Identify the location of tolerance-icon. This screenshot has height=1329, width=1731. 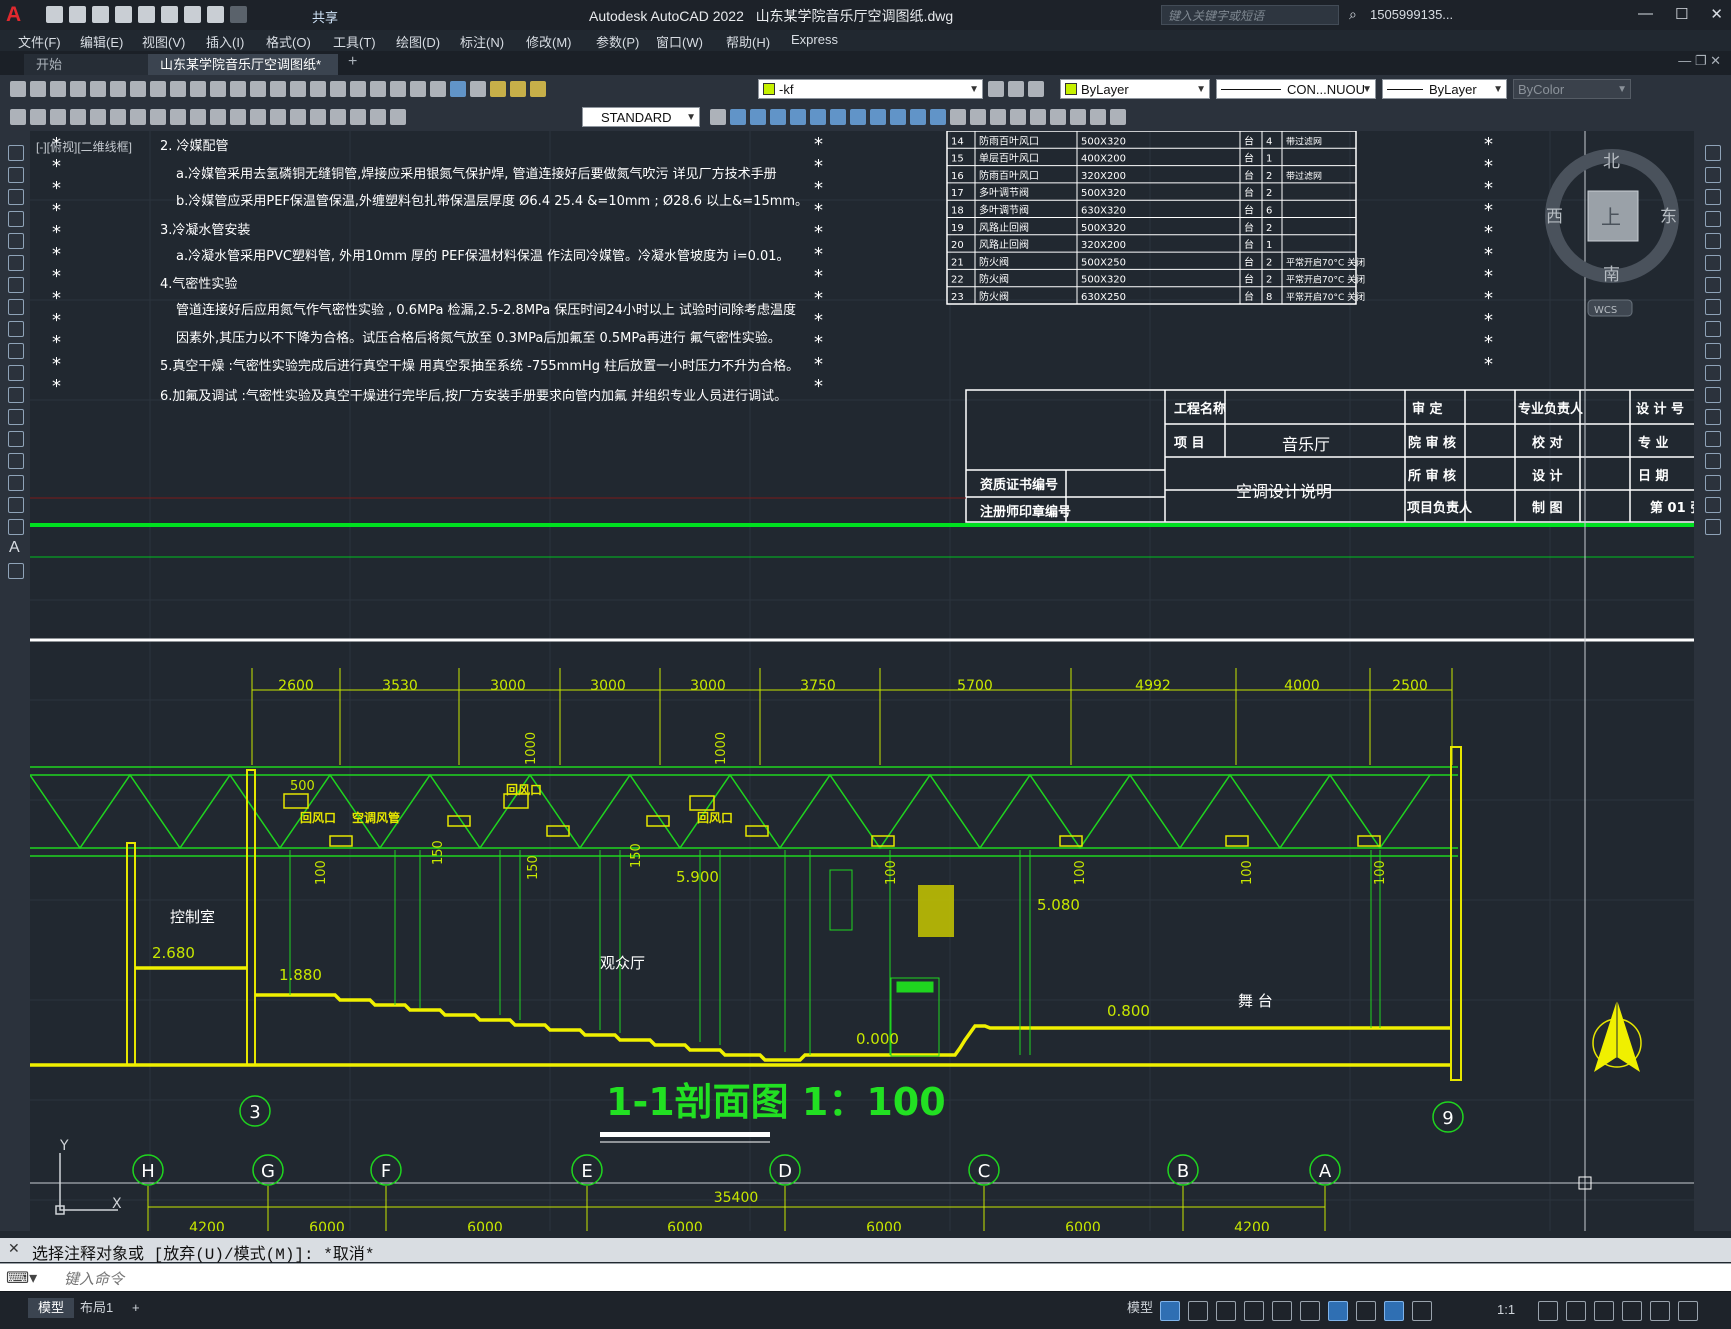
(298, 117).